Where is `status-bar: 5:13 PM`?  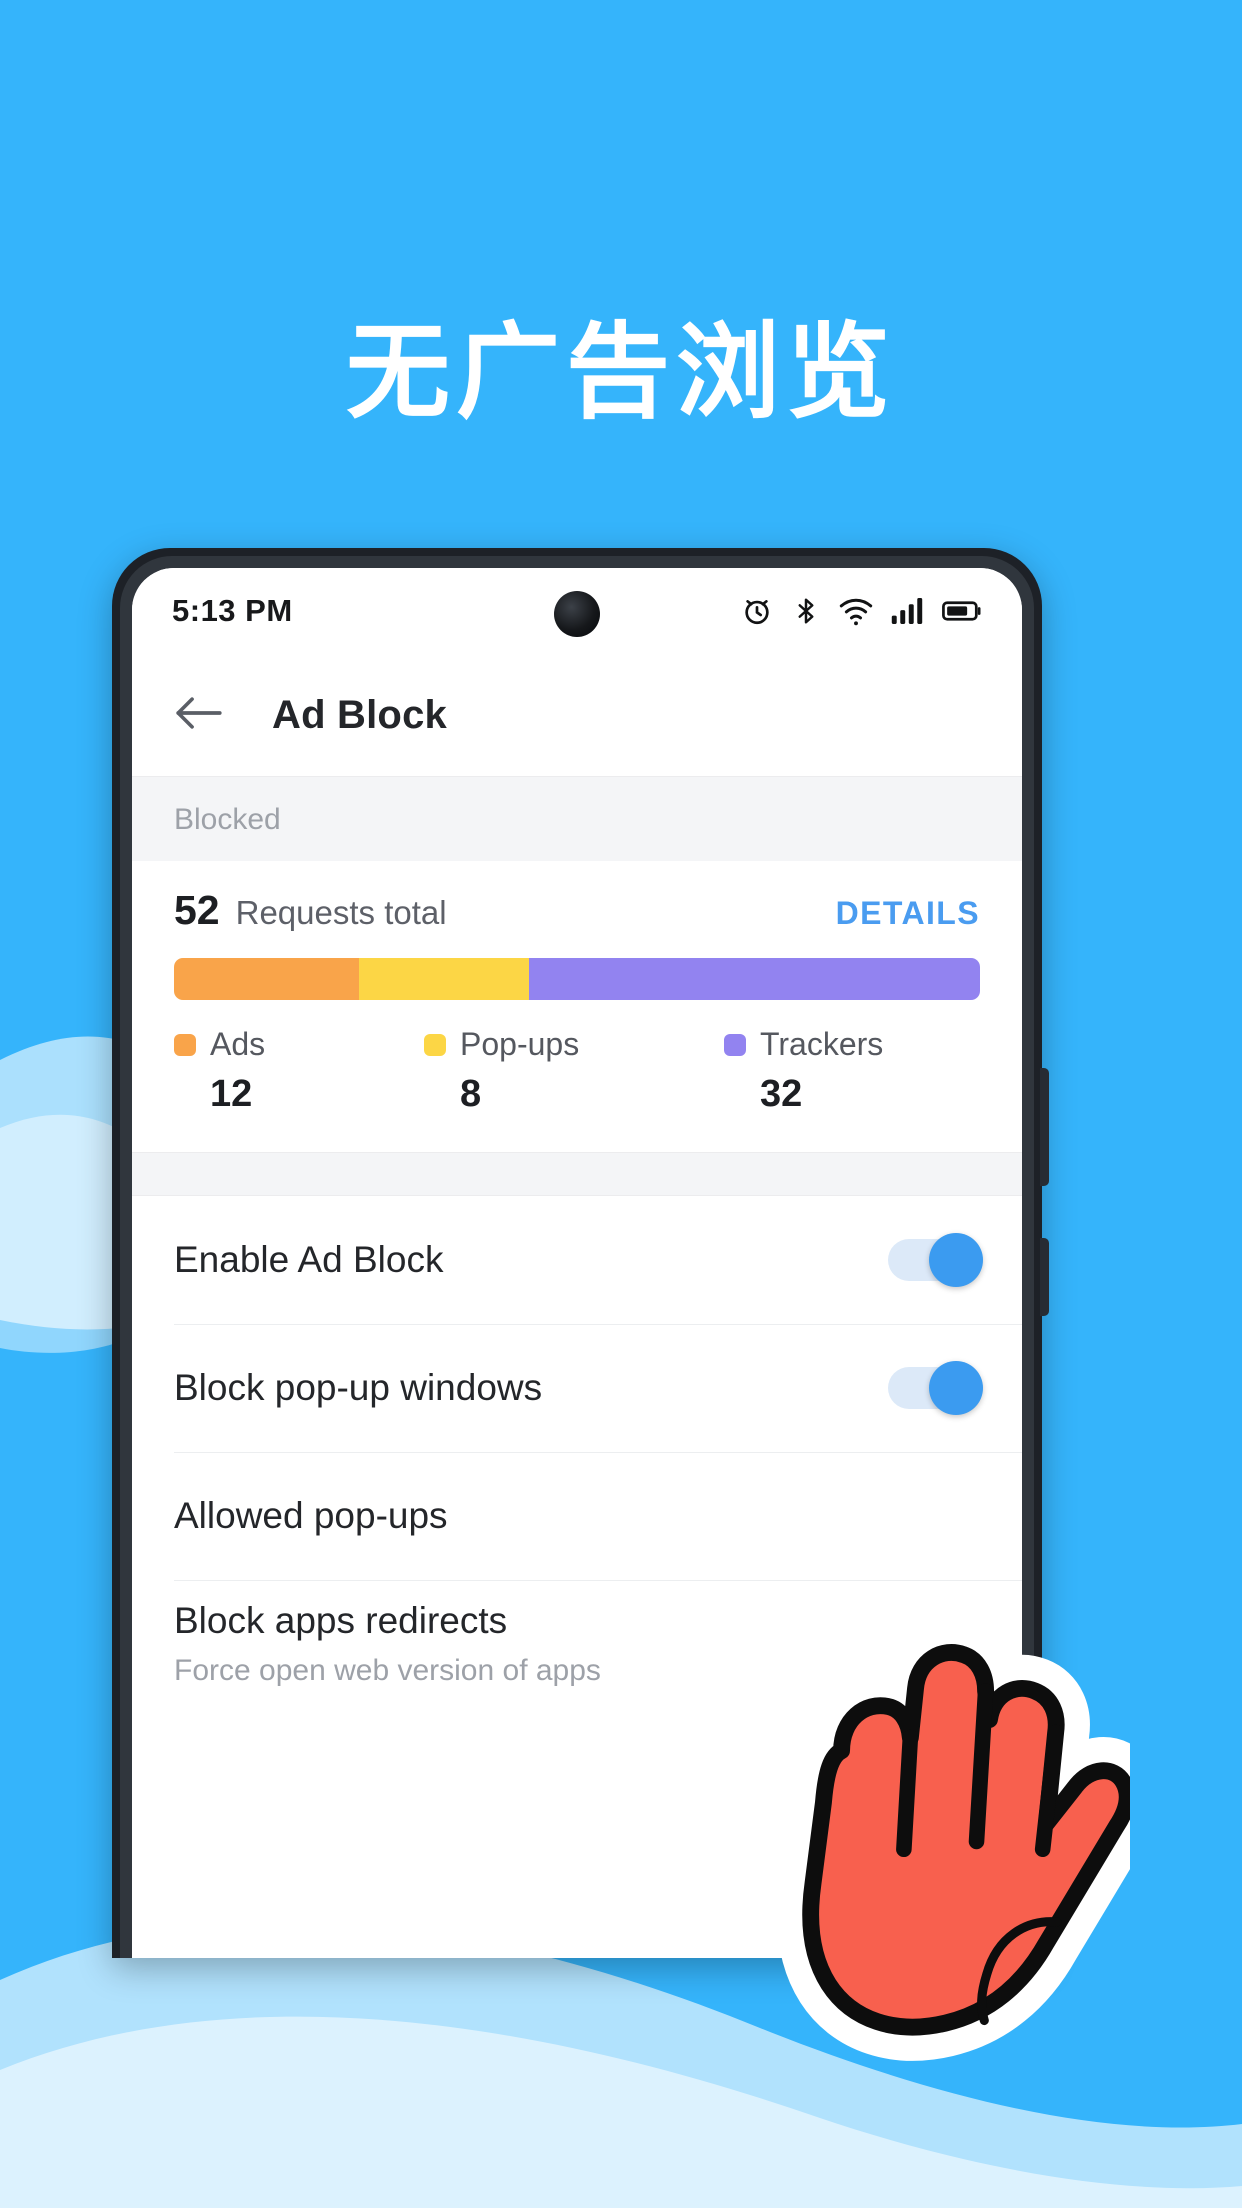 status-bar: 5:13 PM is located at coordinates (577, 611).